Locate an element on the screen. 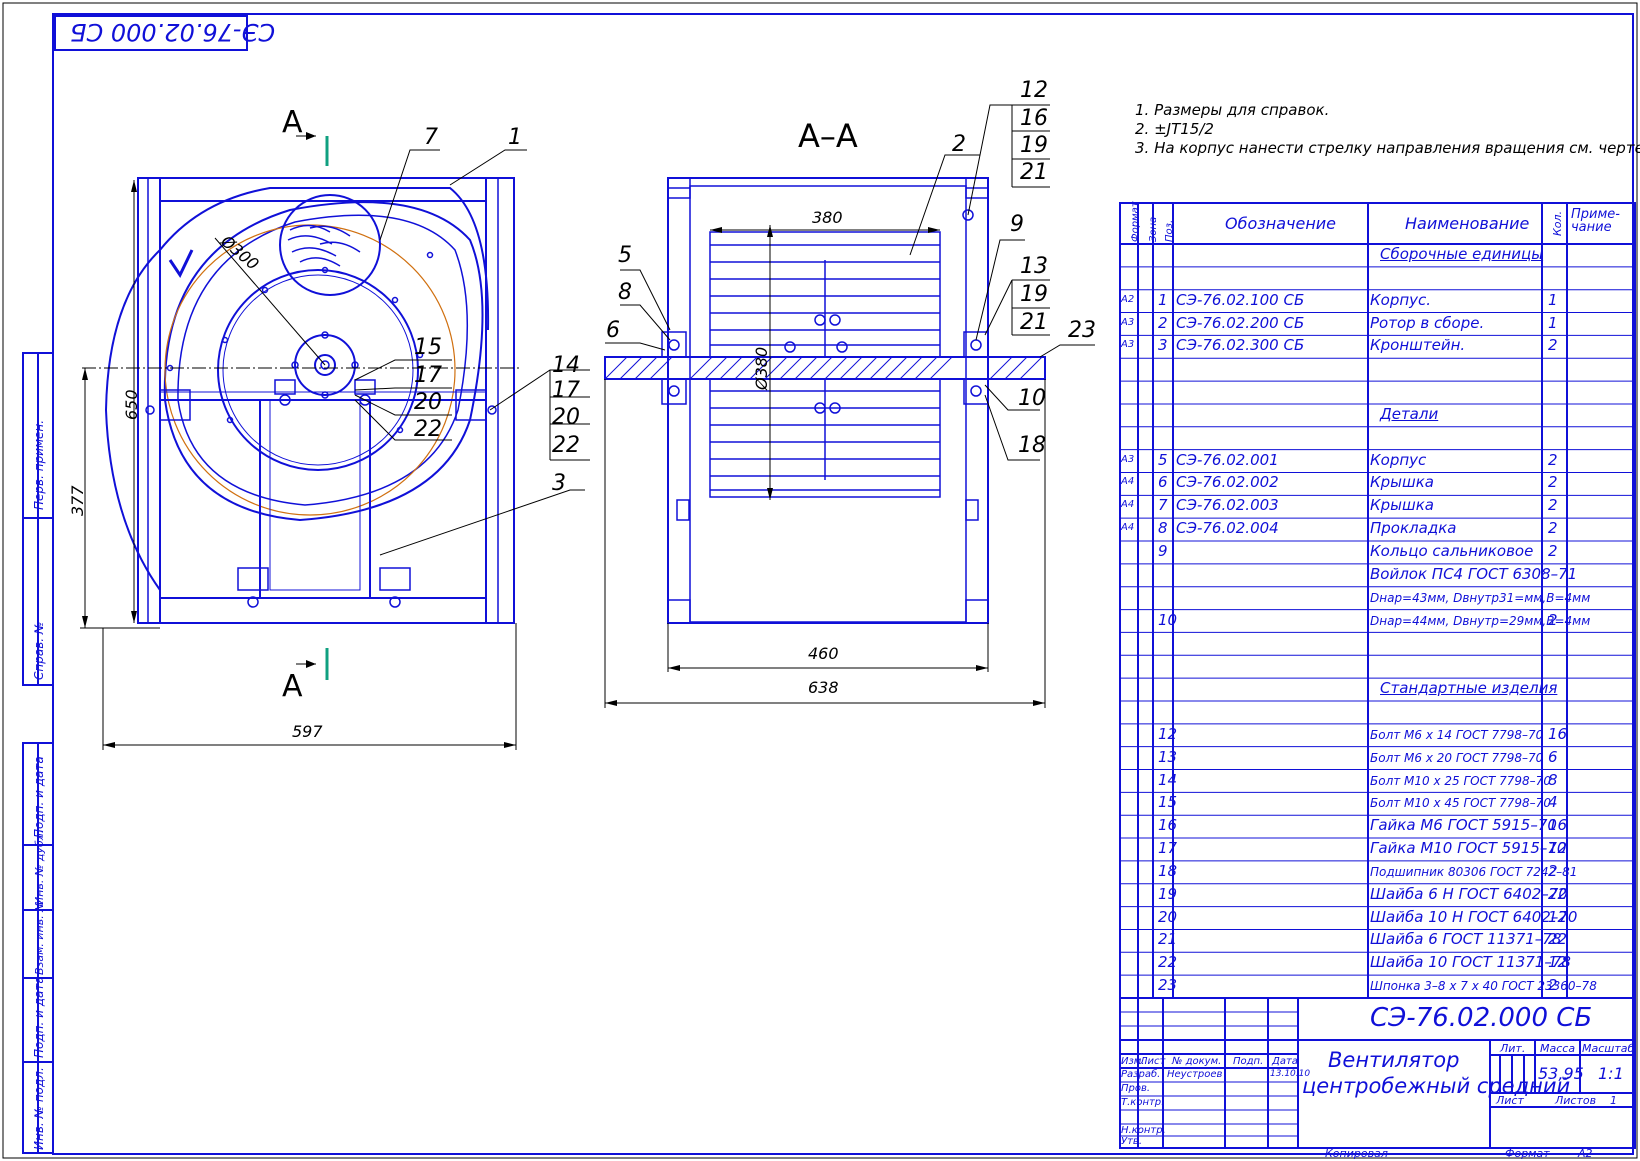  spec-row-pos: 20 is located at coordinates (1168, 916).